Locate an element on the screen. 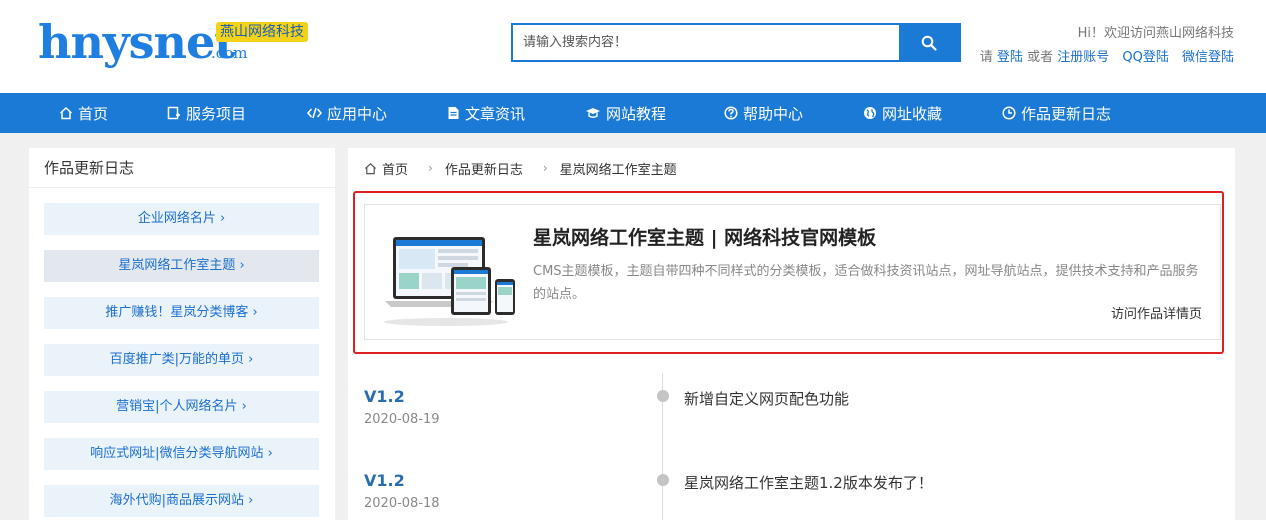 This screenshot has height=520, width=1266. graduation-cap-icon is located at coordinates (593, 113).